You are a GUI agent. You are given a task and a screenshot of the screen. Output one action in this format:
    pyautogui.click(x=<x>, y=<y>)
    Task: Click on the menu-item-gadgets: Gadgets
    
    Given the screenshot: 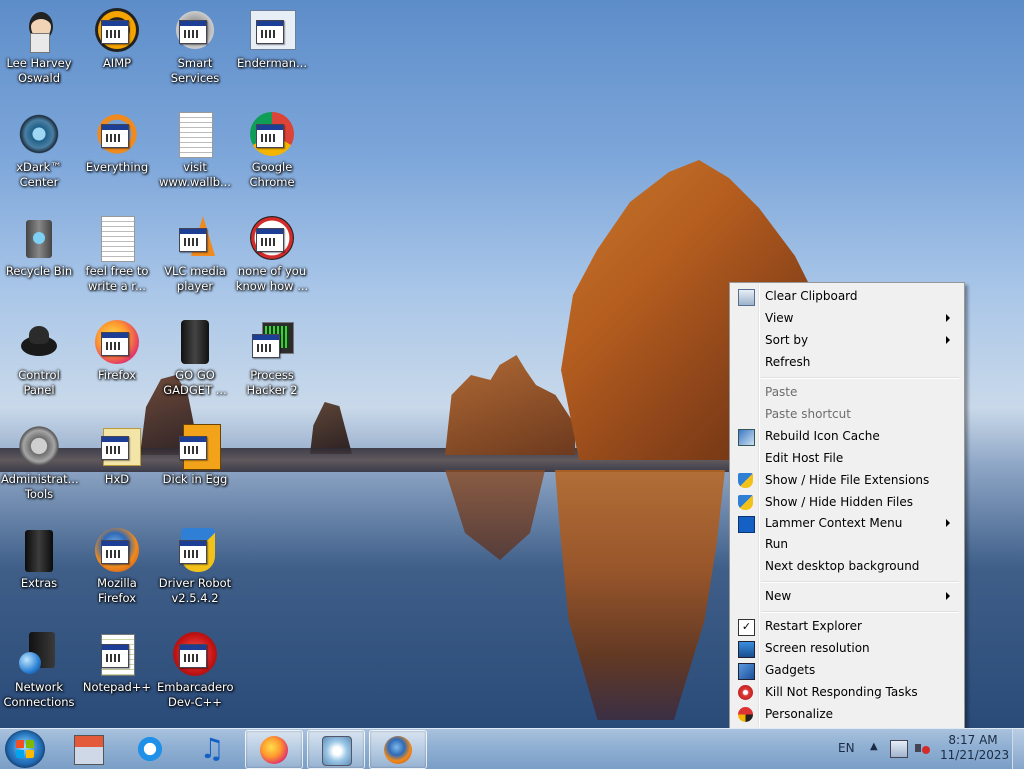 What is the action you would take?
    pyautogui.click(x=846, y=671)
    